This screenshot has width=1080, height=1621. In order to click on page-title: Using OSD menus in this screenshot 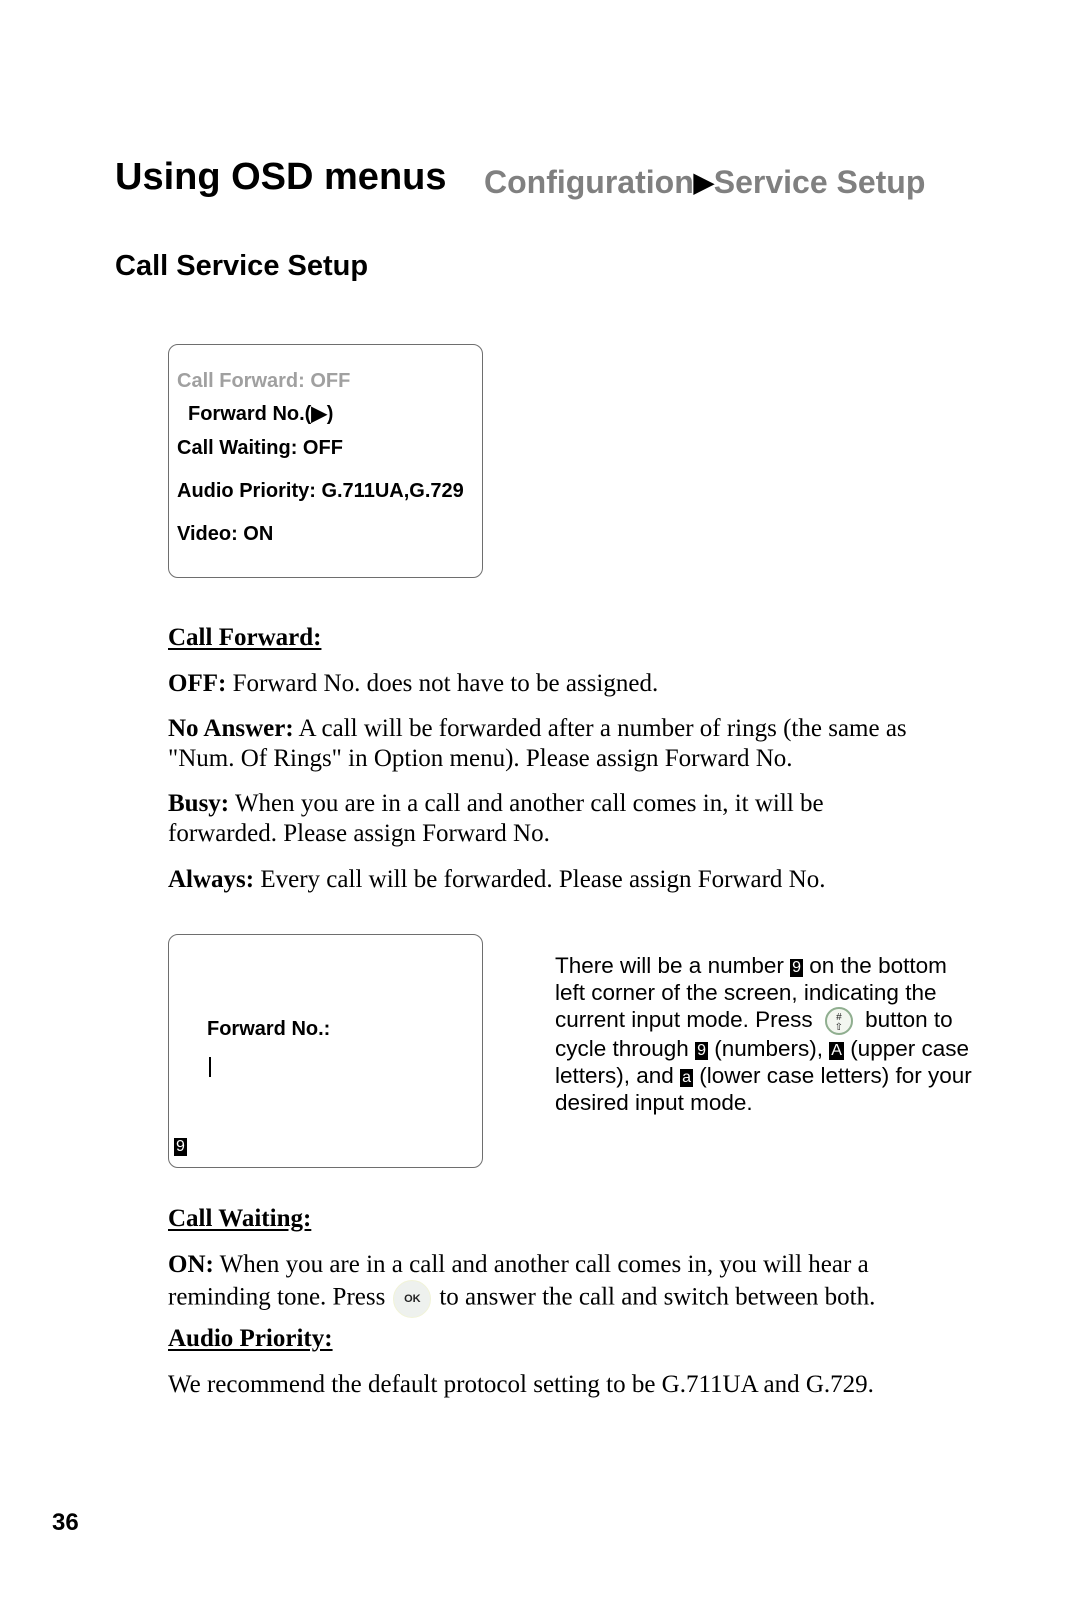, I will do `click(281, 177)`.